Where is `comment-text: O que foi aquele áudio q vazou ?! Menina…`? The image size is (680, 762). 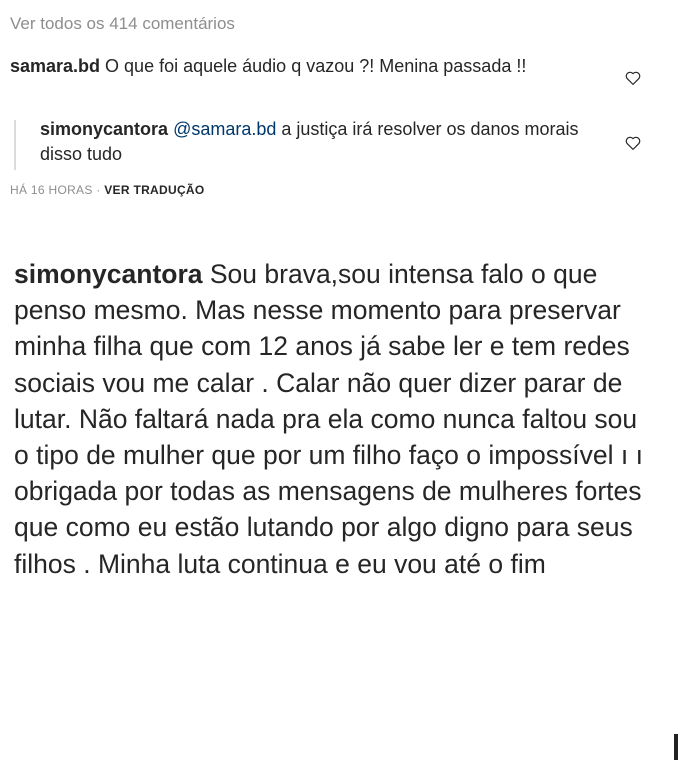 comment-text: O que foi aquele áudio q vazou ?! Menina… is located at coordinates (313, 66).